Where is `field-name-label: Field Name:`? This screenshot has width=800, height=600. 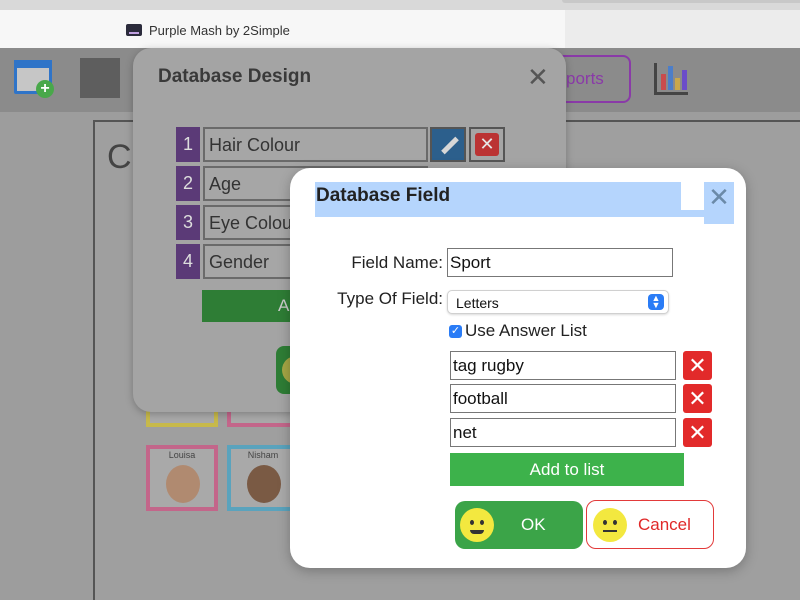 field-name-label: Field Name: is located at coordinates (397, 262).